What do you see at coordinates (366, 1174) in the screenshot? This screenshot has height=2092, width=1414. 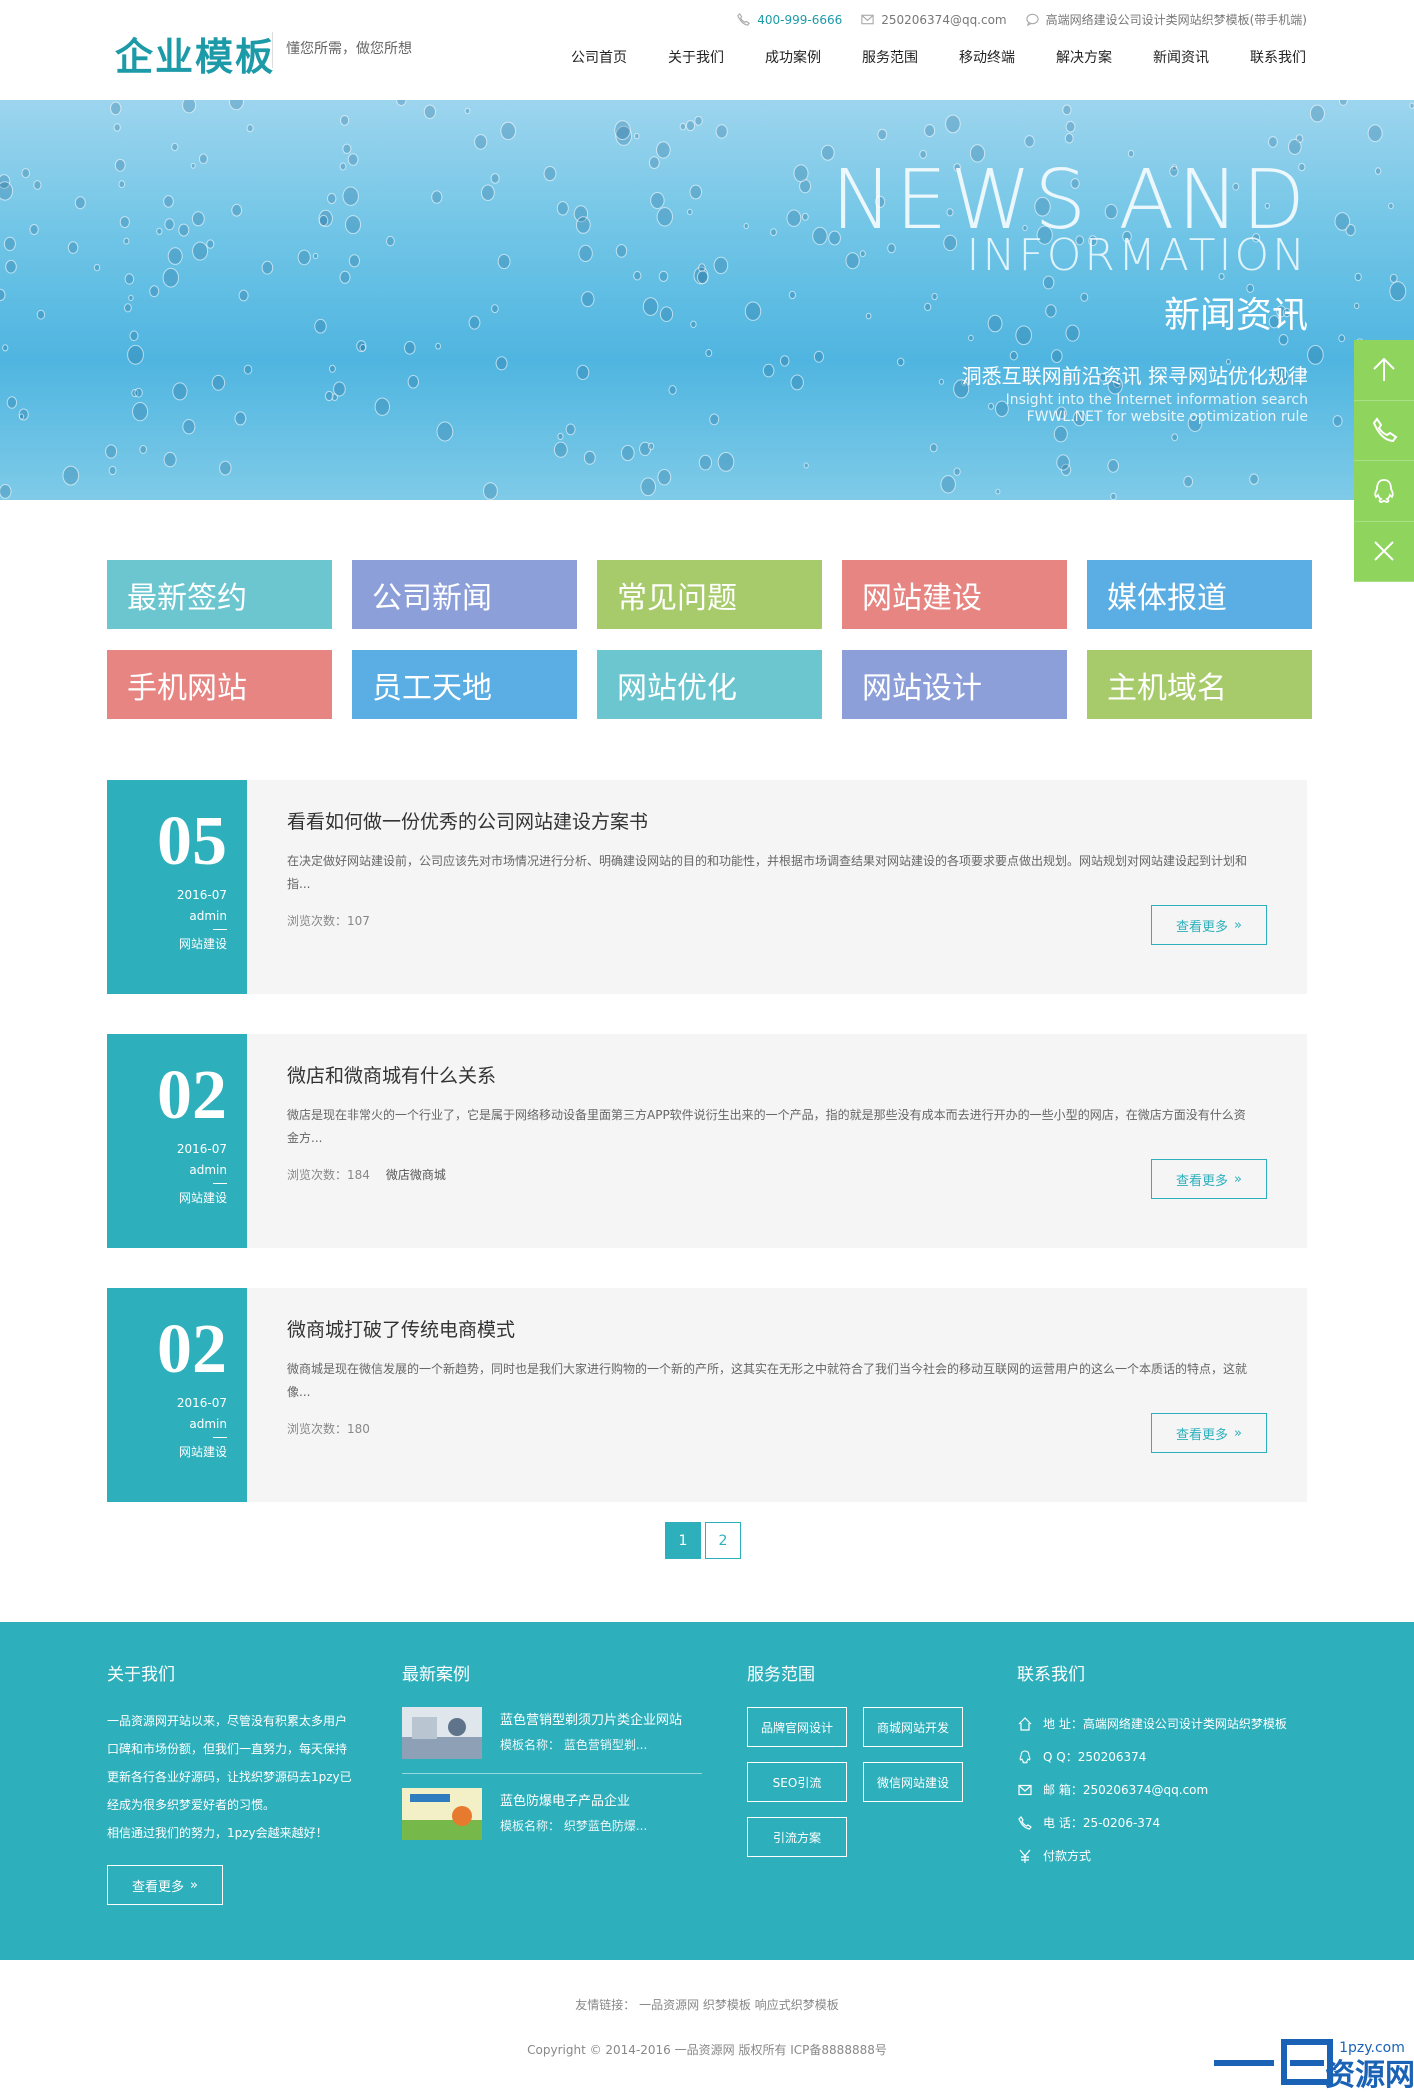 I see `news-meta: 浏览次数：184 微店微商城` at bounding box center [366, 1174].